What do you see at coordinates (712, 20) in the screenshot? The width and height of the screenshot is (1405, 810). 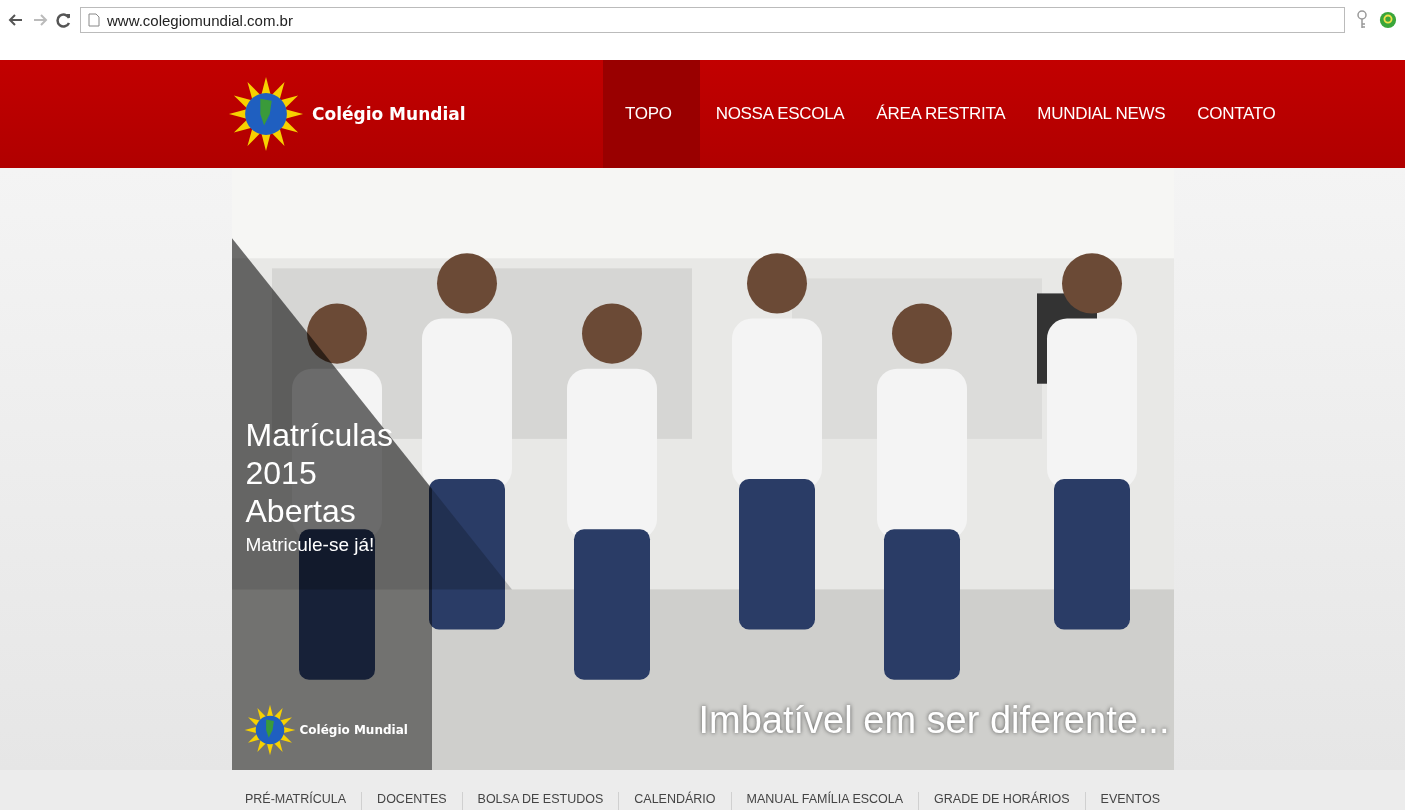 I see `address-field: www.colegiomundial.com.br` at bounding box center [712, 20].